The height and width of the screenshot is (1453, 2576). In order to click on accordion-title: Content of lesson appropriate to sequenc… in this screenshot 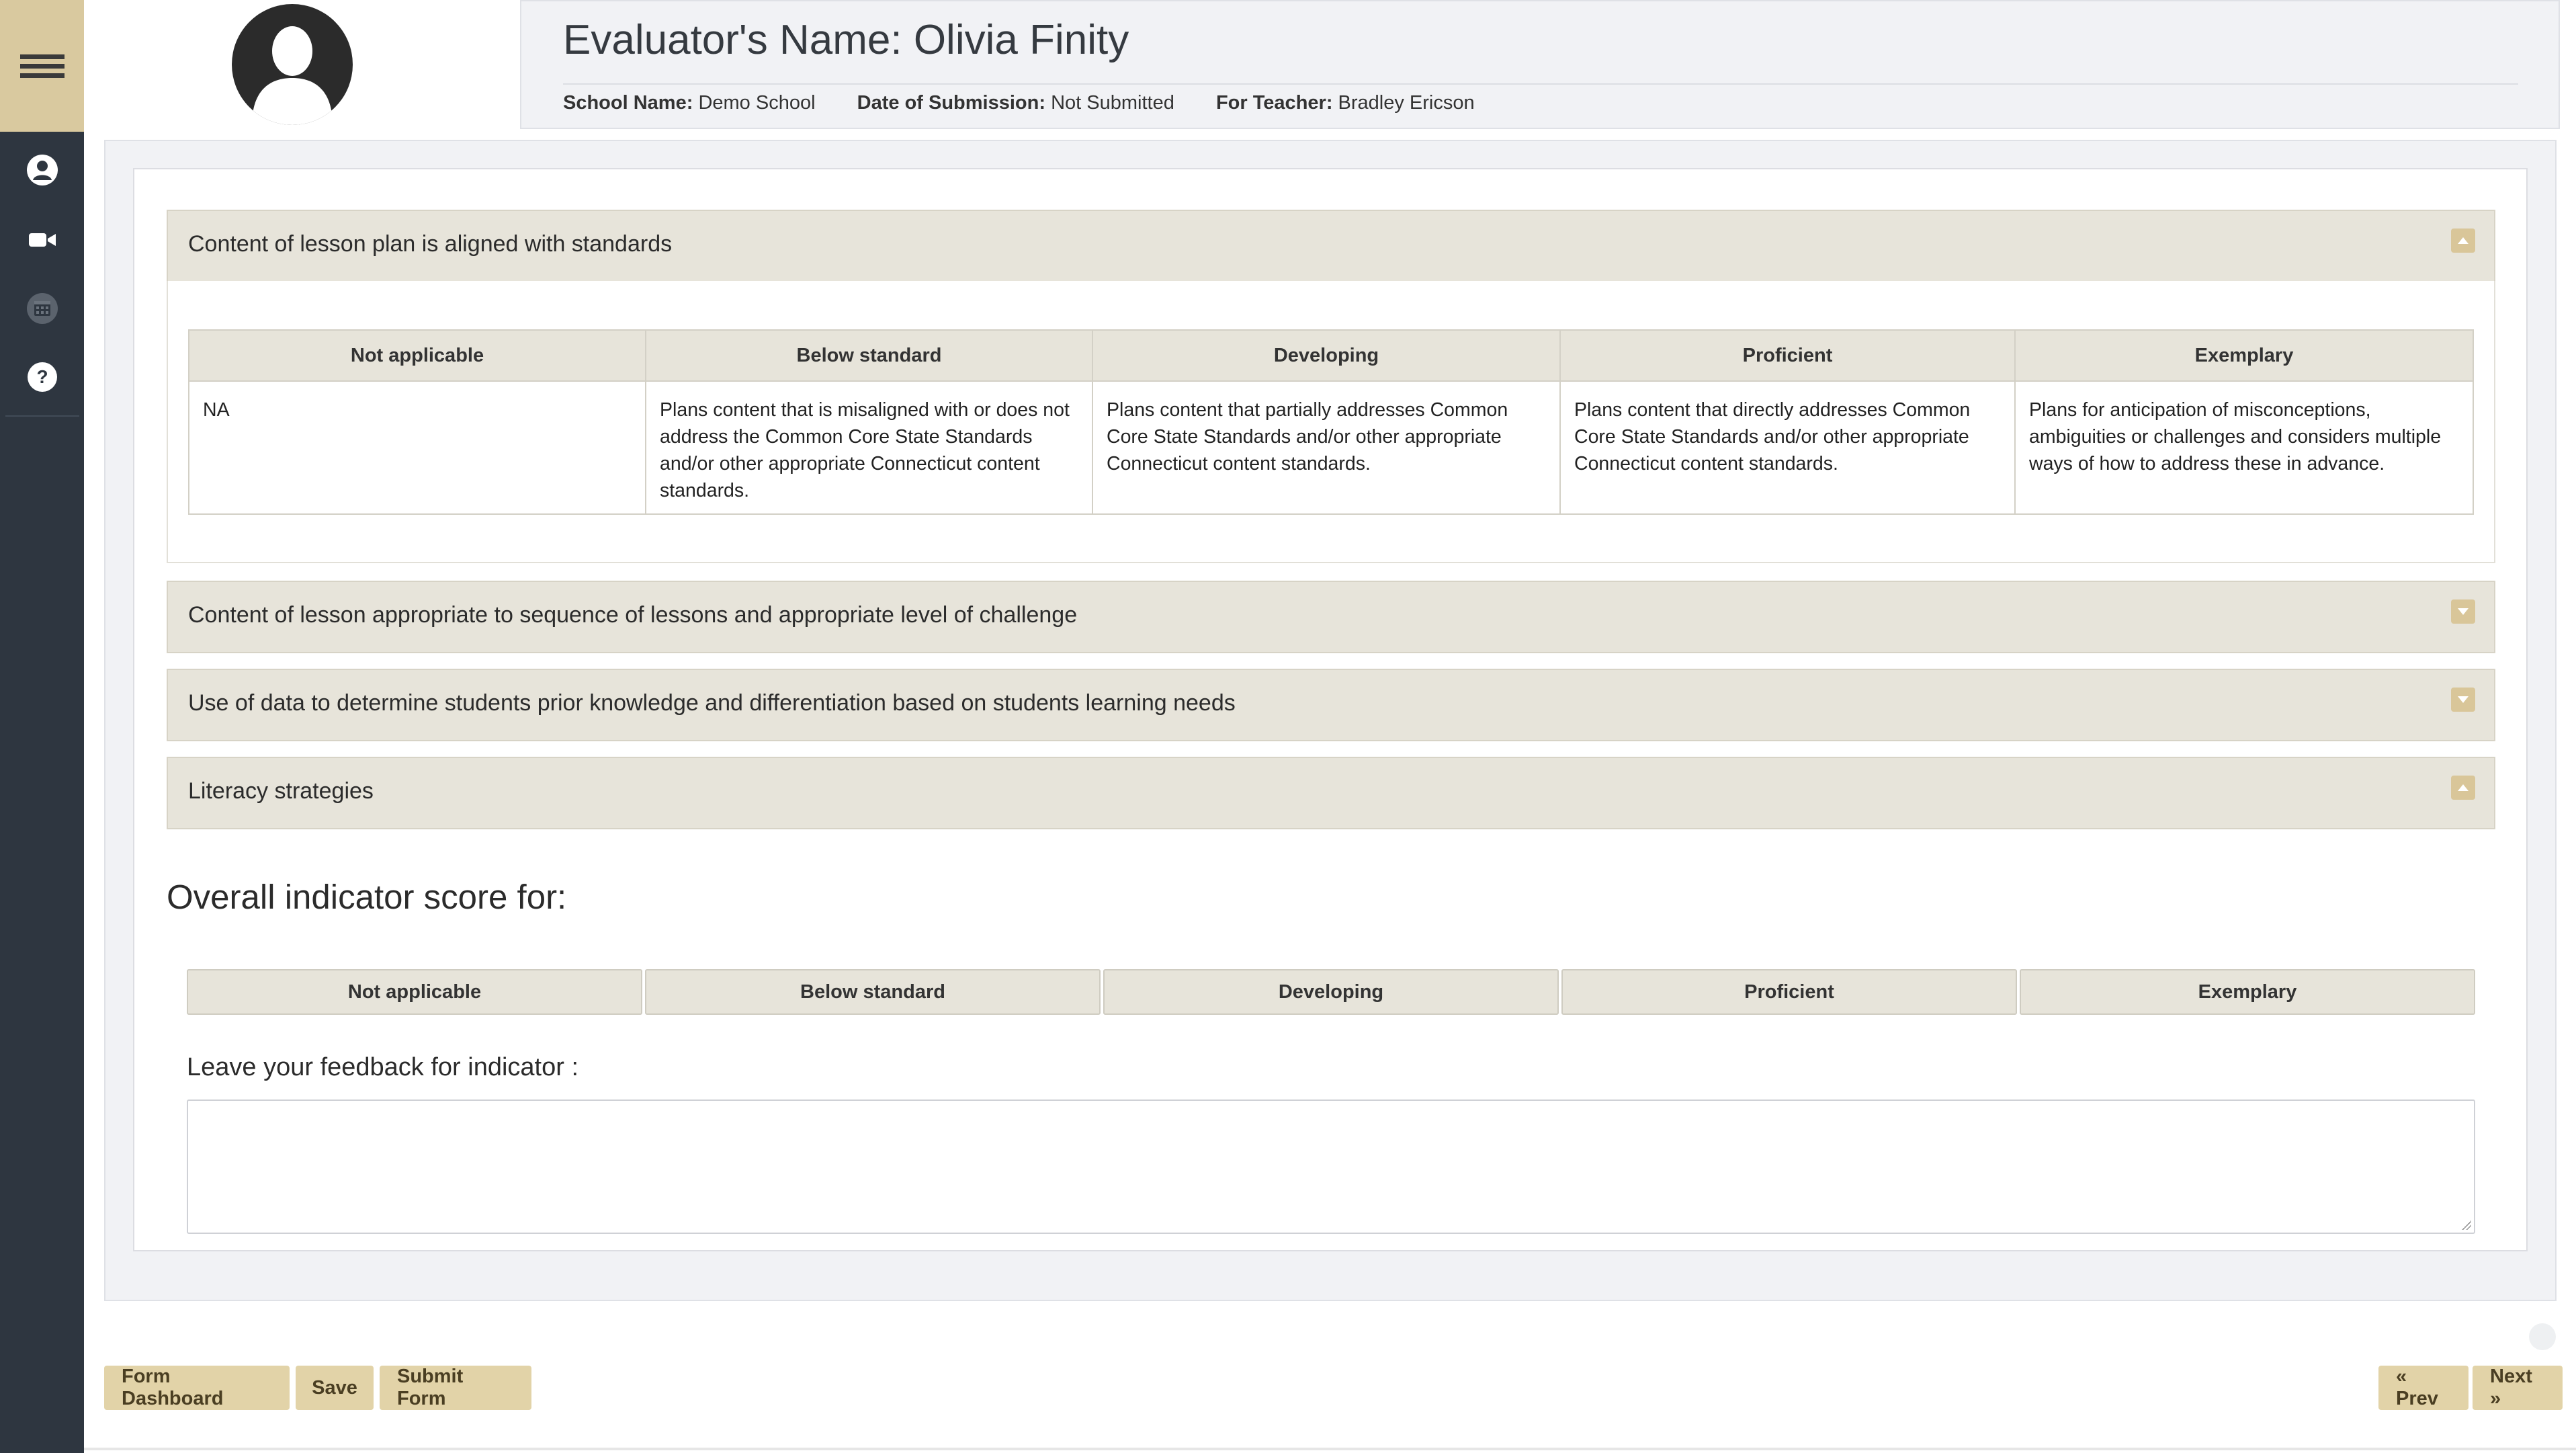, I will do `click(633, 615)`.